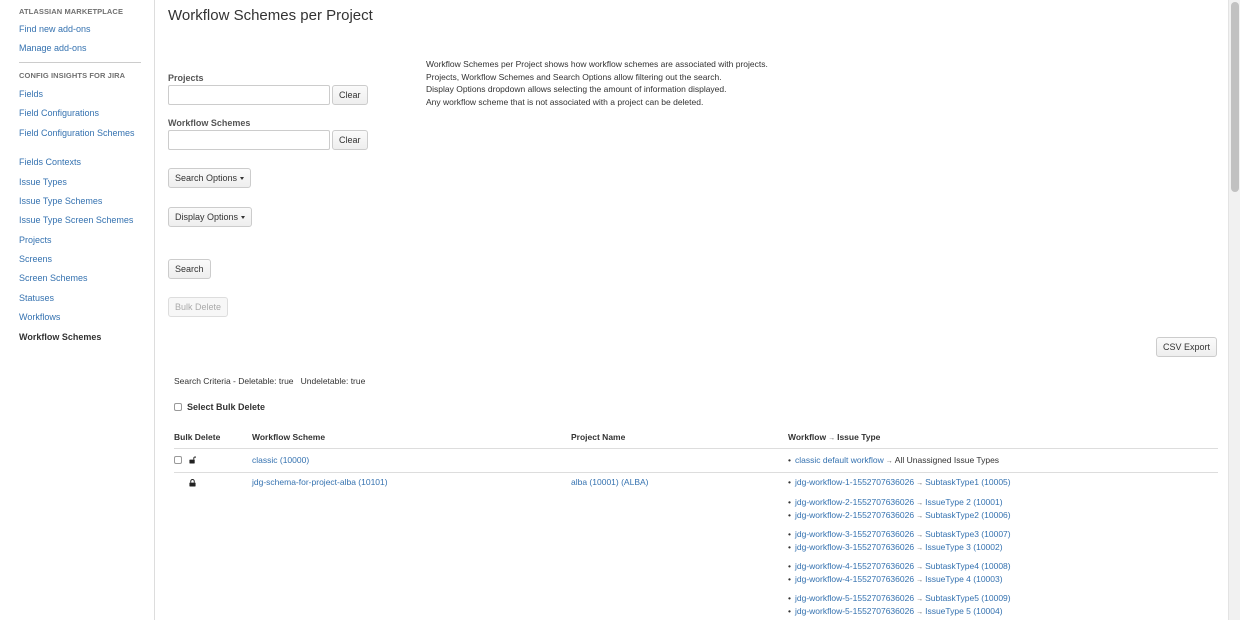 The height and width of the screenshot is (620, 1240). Describe the element at coordinates (280, 460) in the screenshot. I see `row-workflow-scheme-link: classic (10000)` at that location.